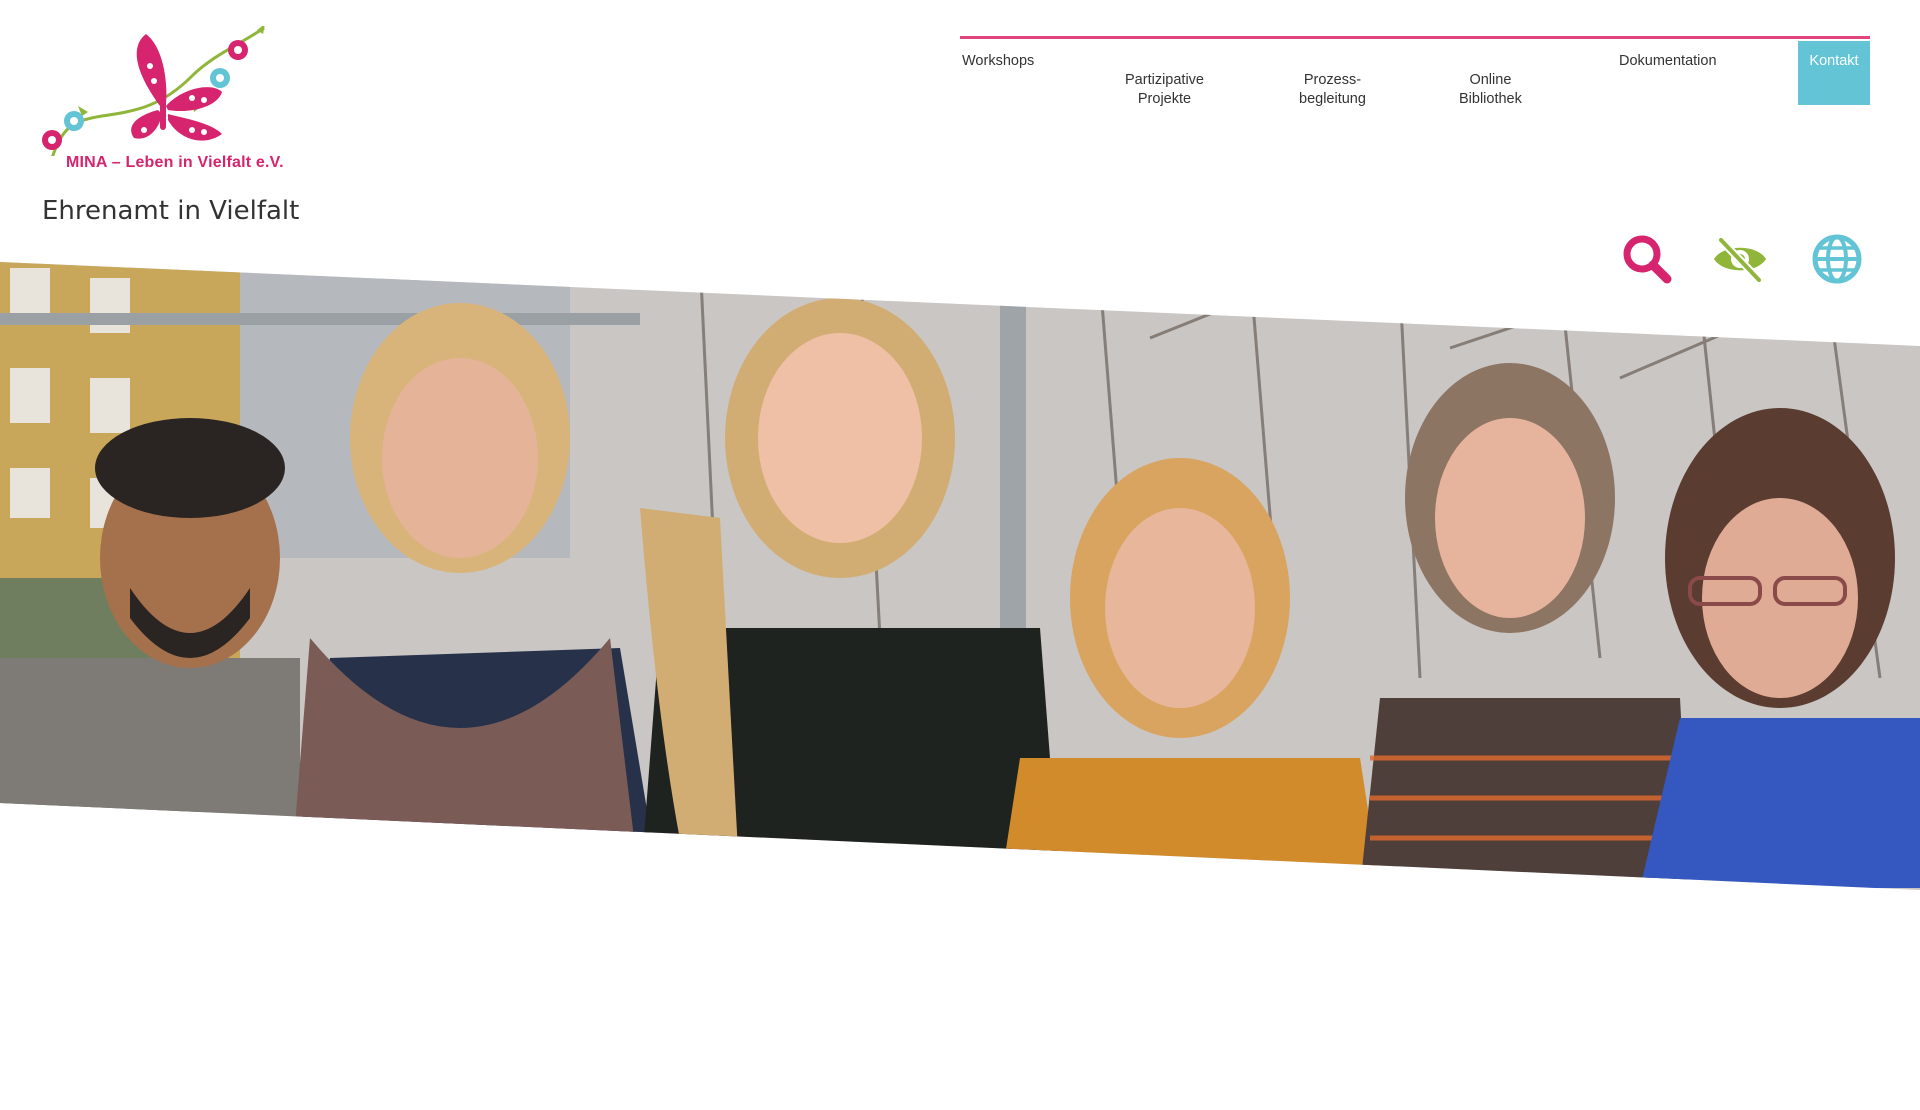 The width and height of the screenshot is (1920, 1110). I want to click on eye-slash-icon, so click(1740, 260).